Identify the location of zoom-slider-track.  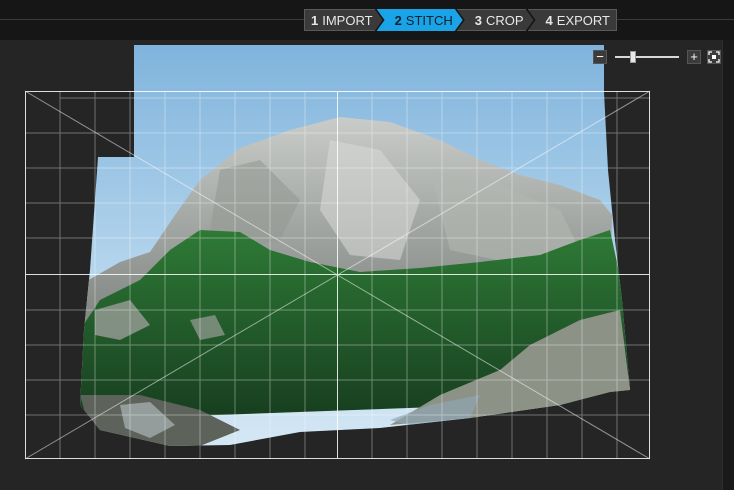
(647, 57).